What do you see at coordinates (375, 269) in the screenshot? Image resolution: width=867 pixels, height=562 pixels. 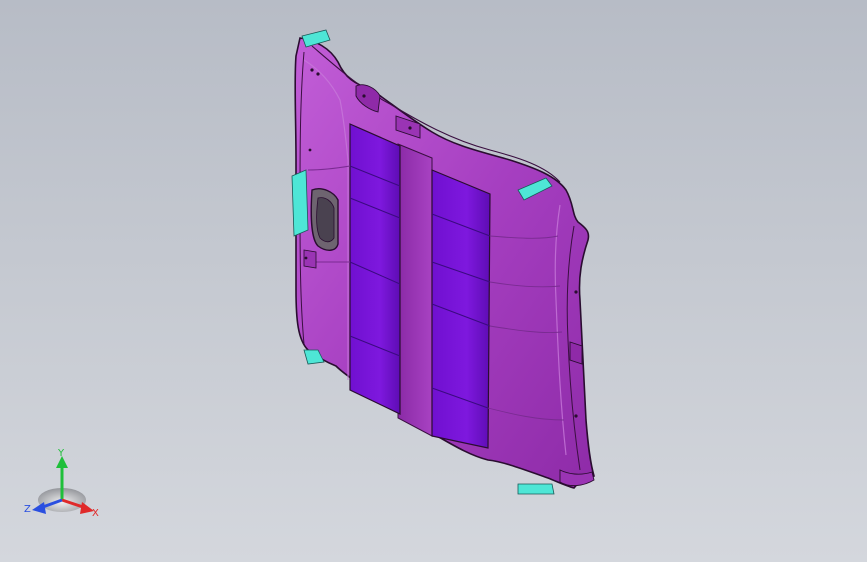 I see `left-panel` at bounding box center [375, 269].